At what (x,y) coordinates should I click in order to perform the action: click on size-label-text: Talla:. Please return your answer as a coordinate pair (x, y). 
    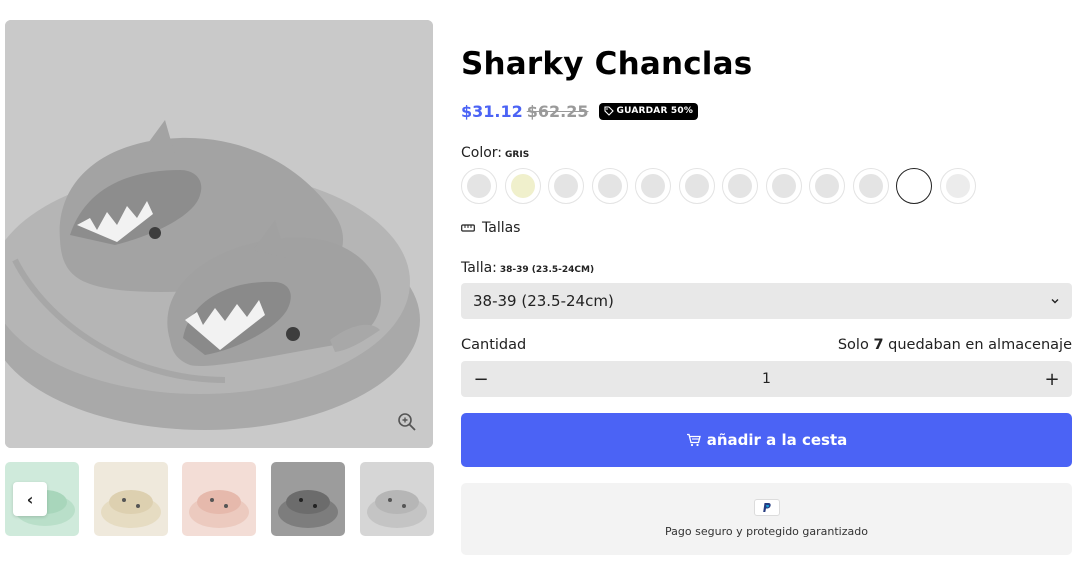
    Looking at the image, I should click on (479, 268).